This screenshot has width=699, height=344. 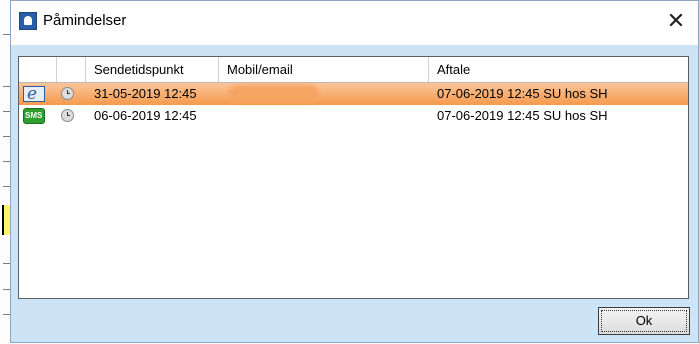 What do you see at coordinates (324, 69) in the screenshot?
I see `header-mobil-email: Mobil/email` at bounding box center [324, 69].